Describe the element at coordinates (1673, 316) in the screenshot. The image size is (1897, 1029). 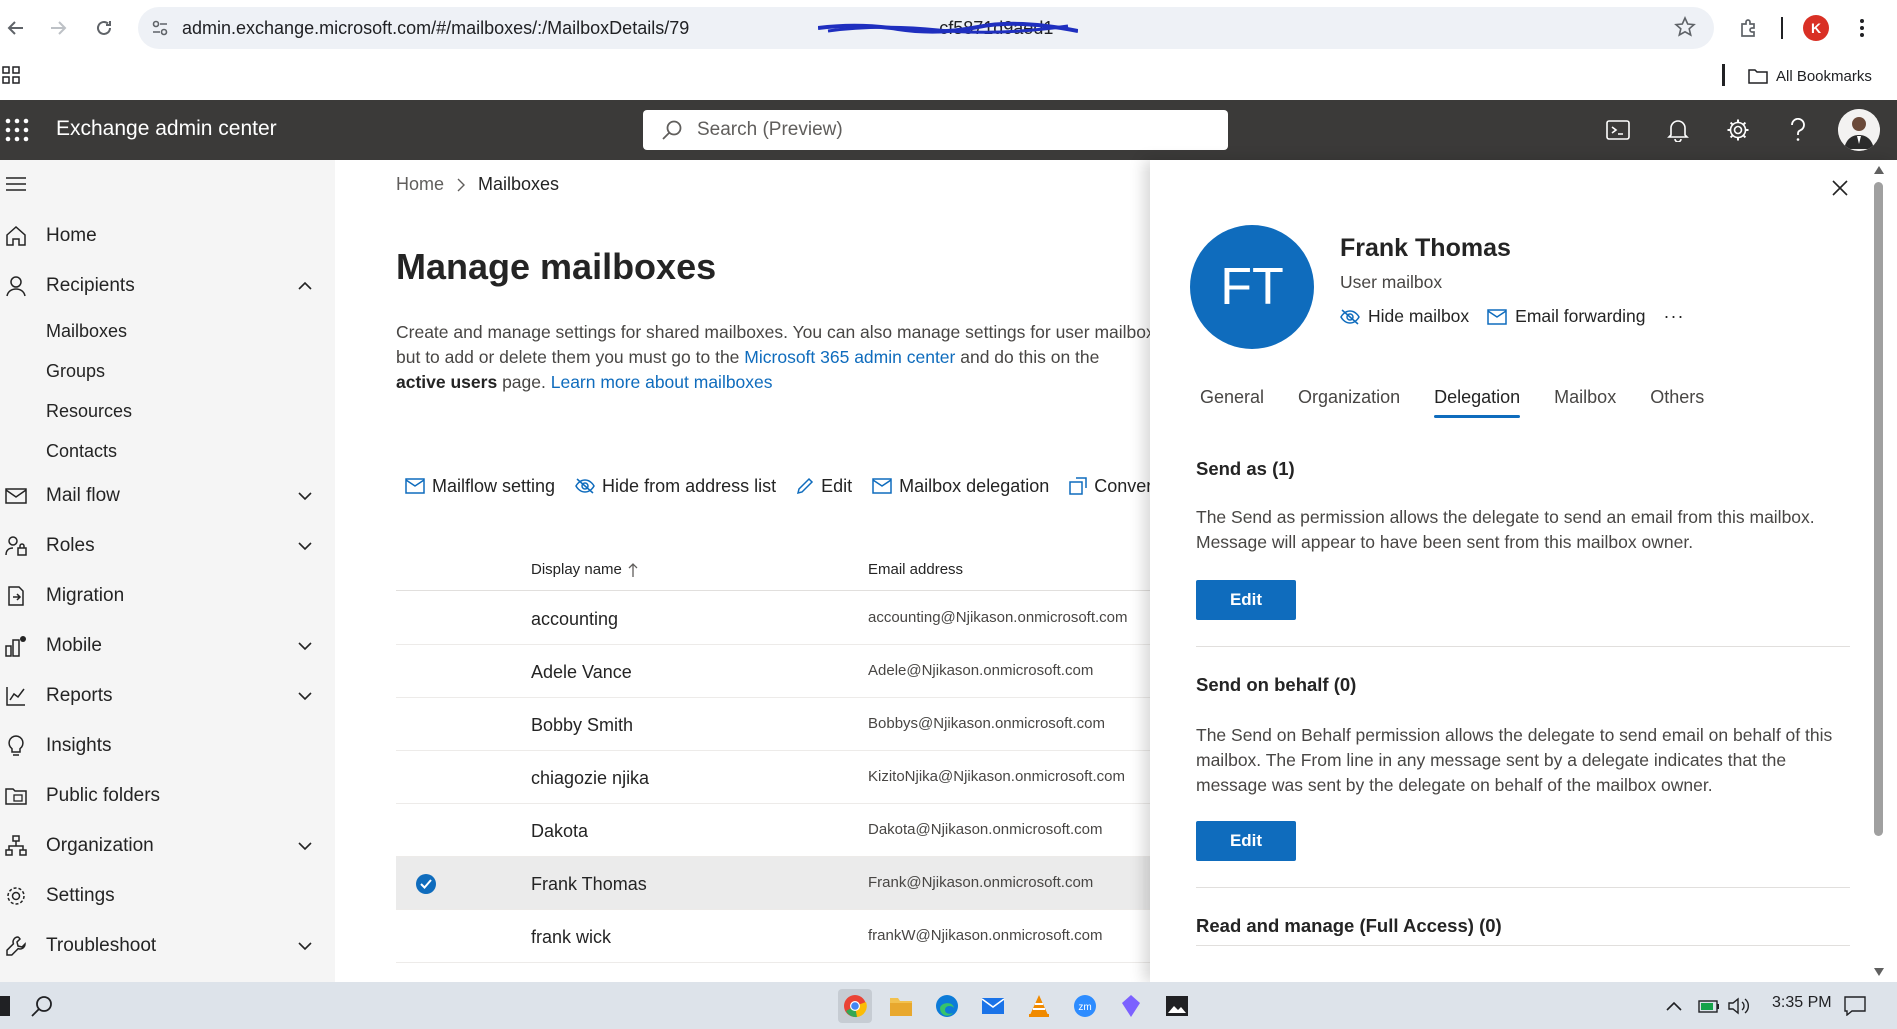
I see `more-actions-icon: ···` at that location.